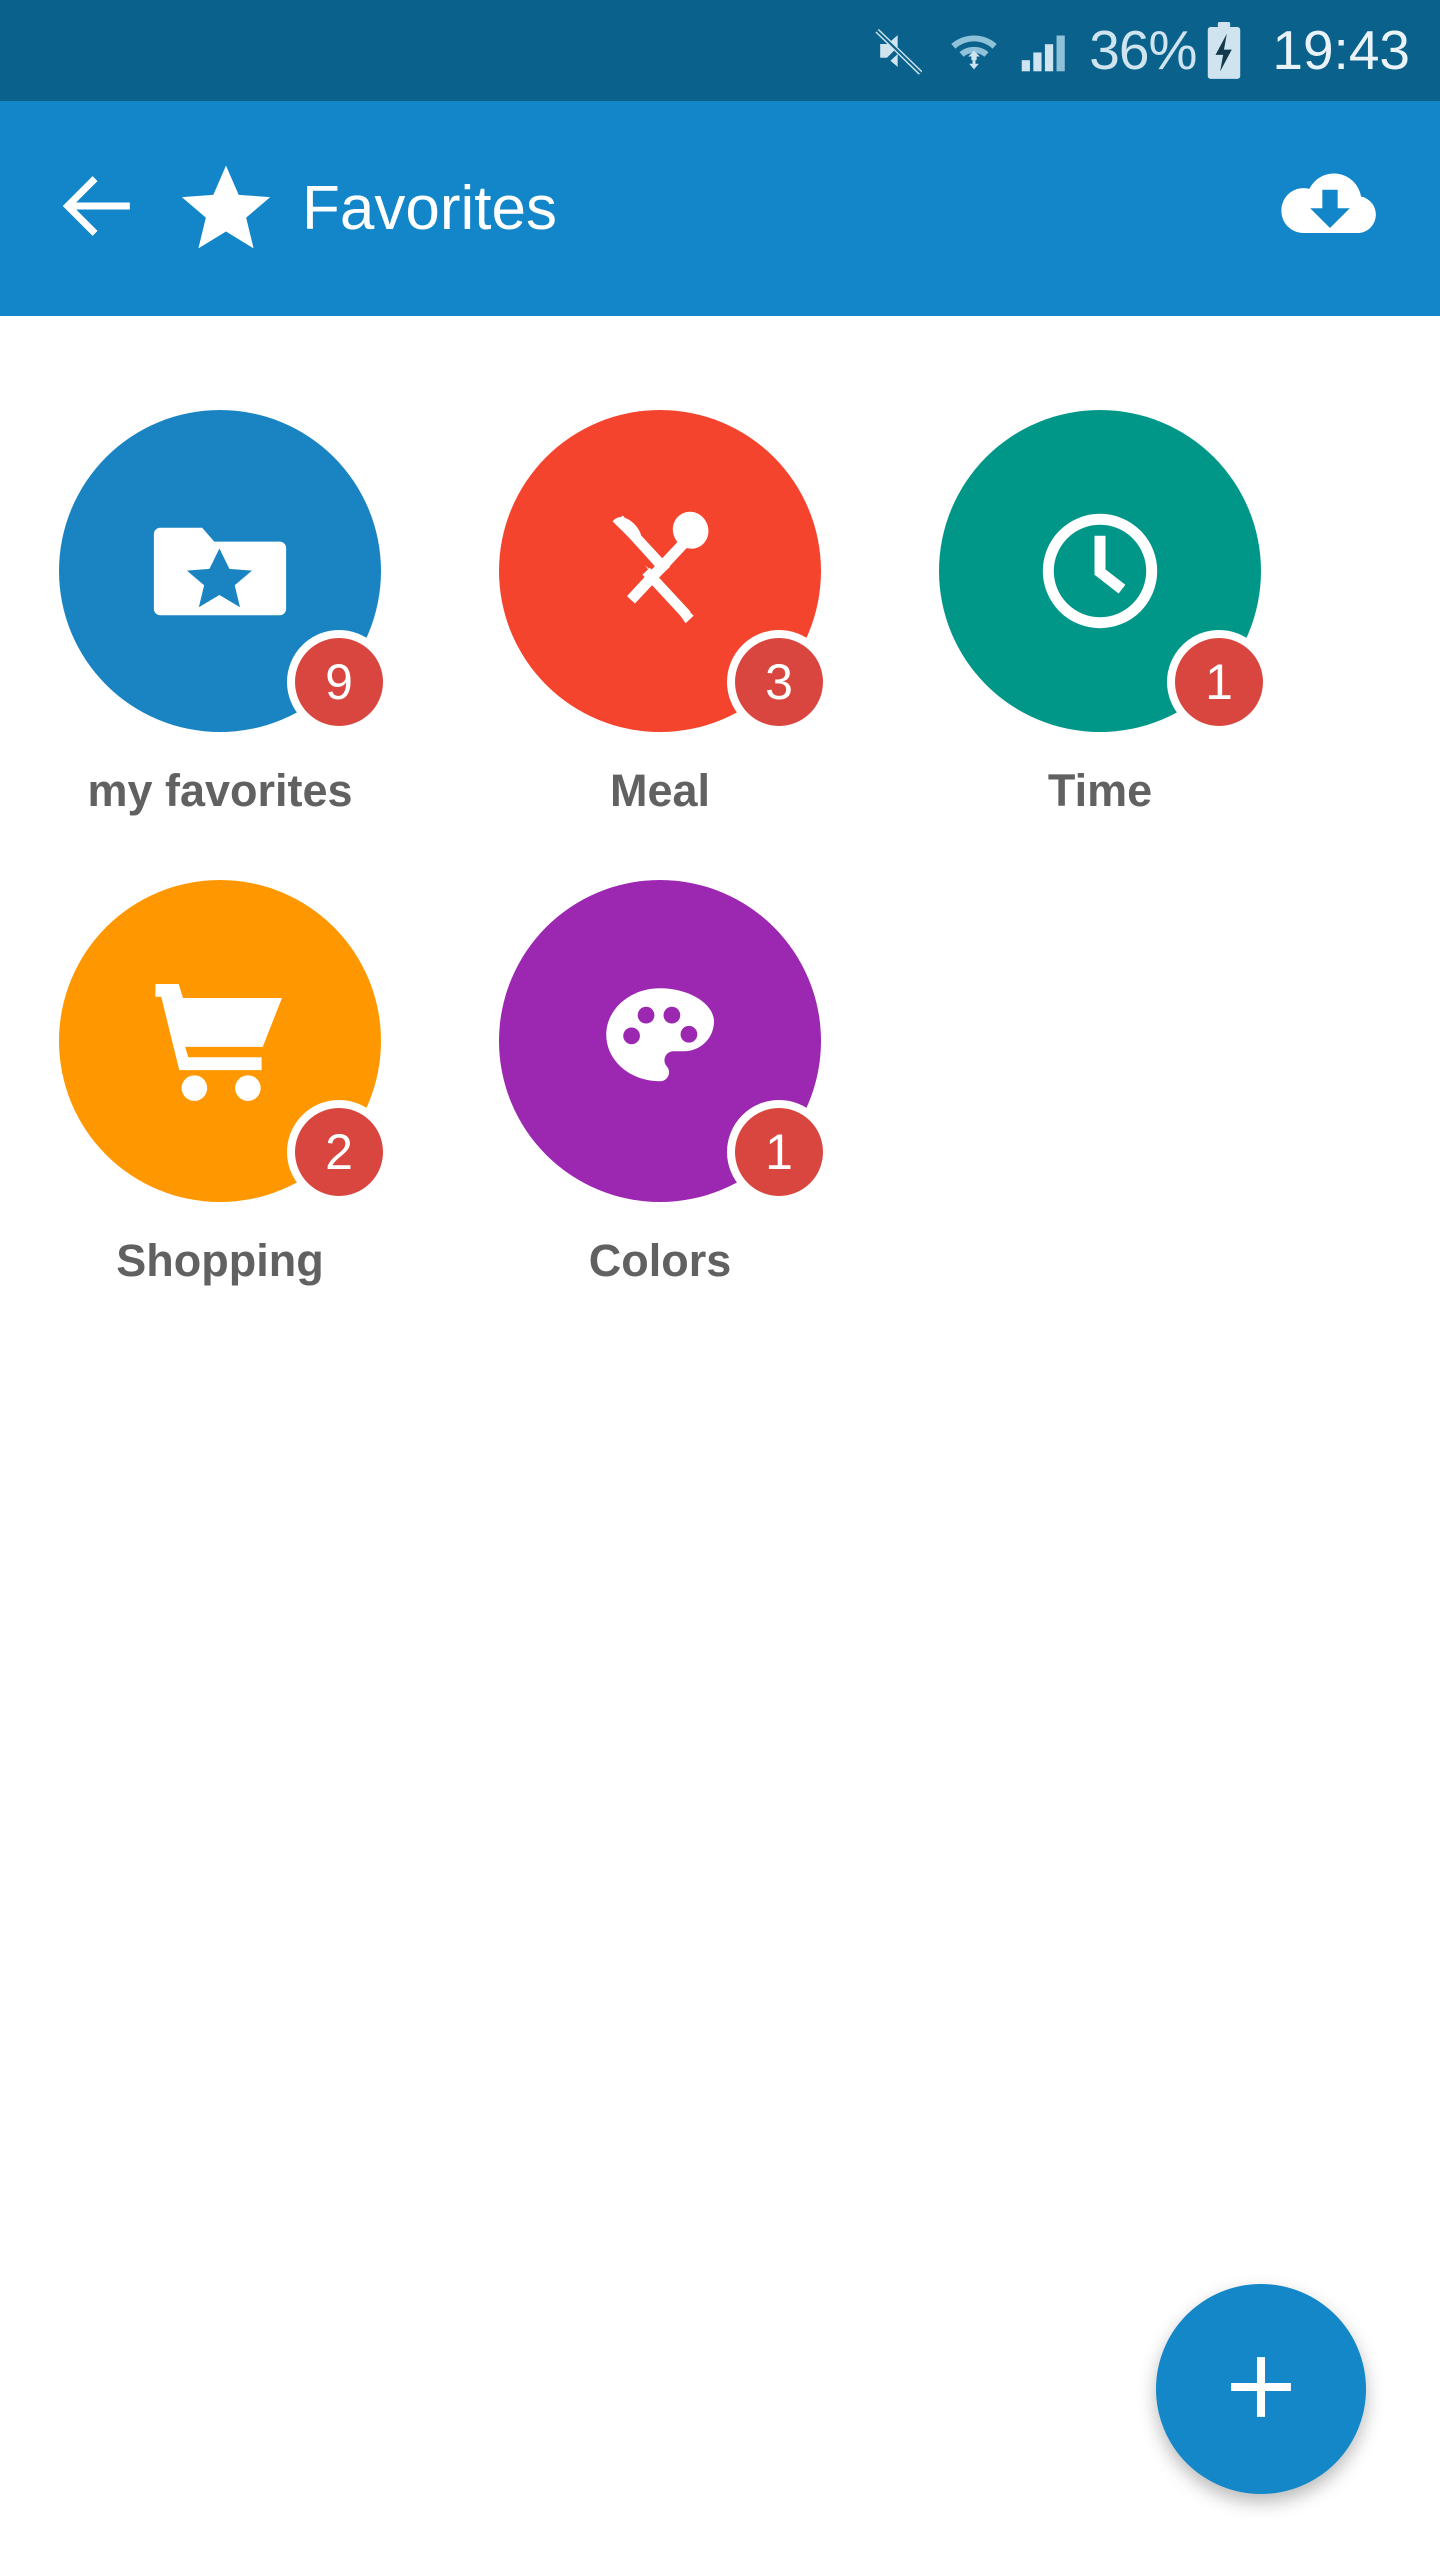 This screenshot has width=1440, height=2560. Describe the element at coordinates (226, 209) in the screenshot. I see `star-icon` at that location.